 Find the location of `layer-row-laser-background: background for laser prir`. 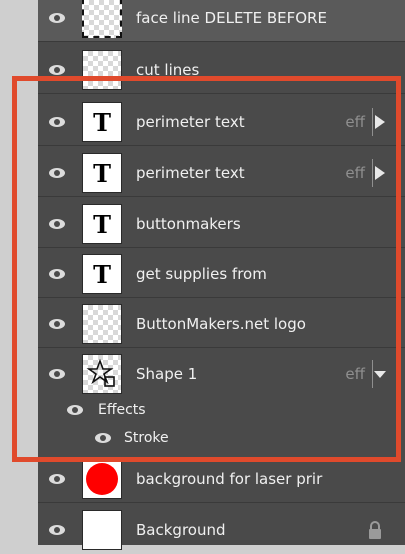

layer-row-laser-background: background for laser prir is located at coordinates (221, 479).